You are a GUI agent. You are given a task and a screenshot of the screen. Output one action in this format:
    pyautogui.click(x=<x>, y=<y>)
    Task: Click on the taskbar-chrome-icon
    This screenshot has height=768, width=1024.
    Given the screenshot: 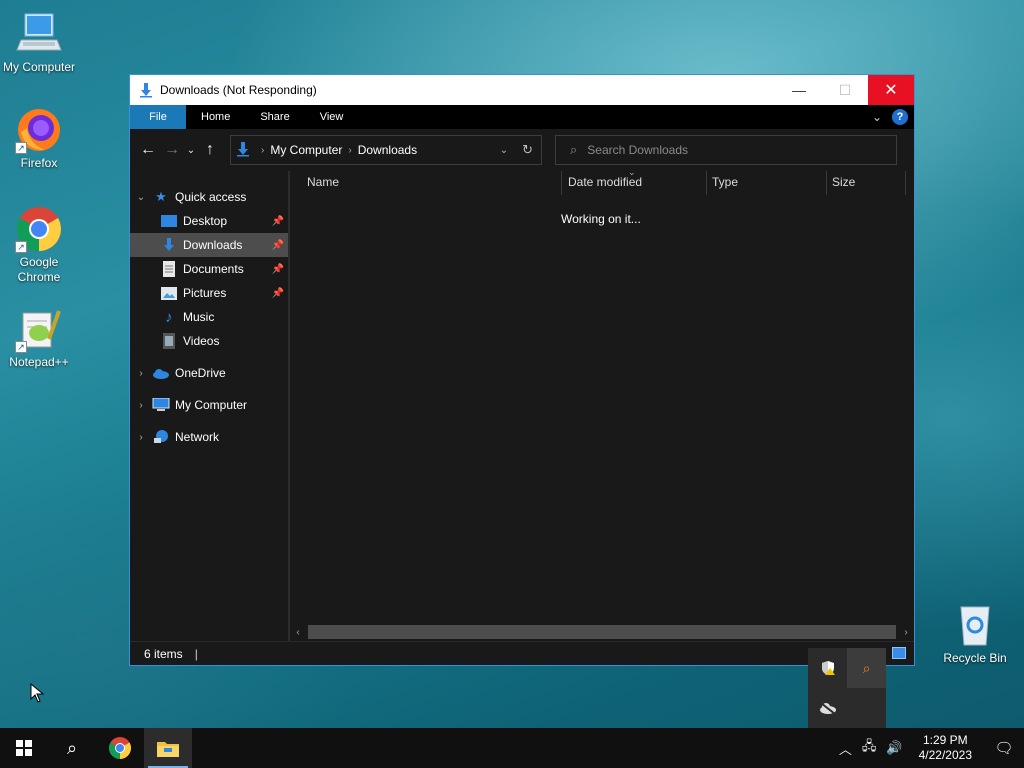 What is the action you would take?
    pyautogui.click(x=120, y=748)
    